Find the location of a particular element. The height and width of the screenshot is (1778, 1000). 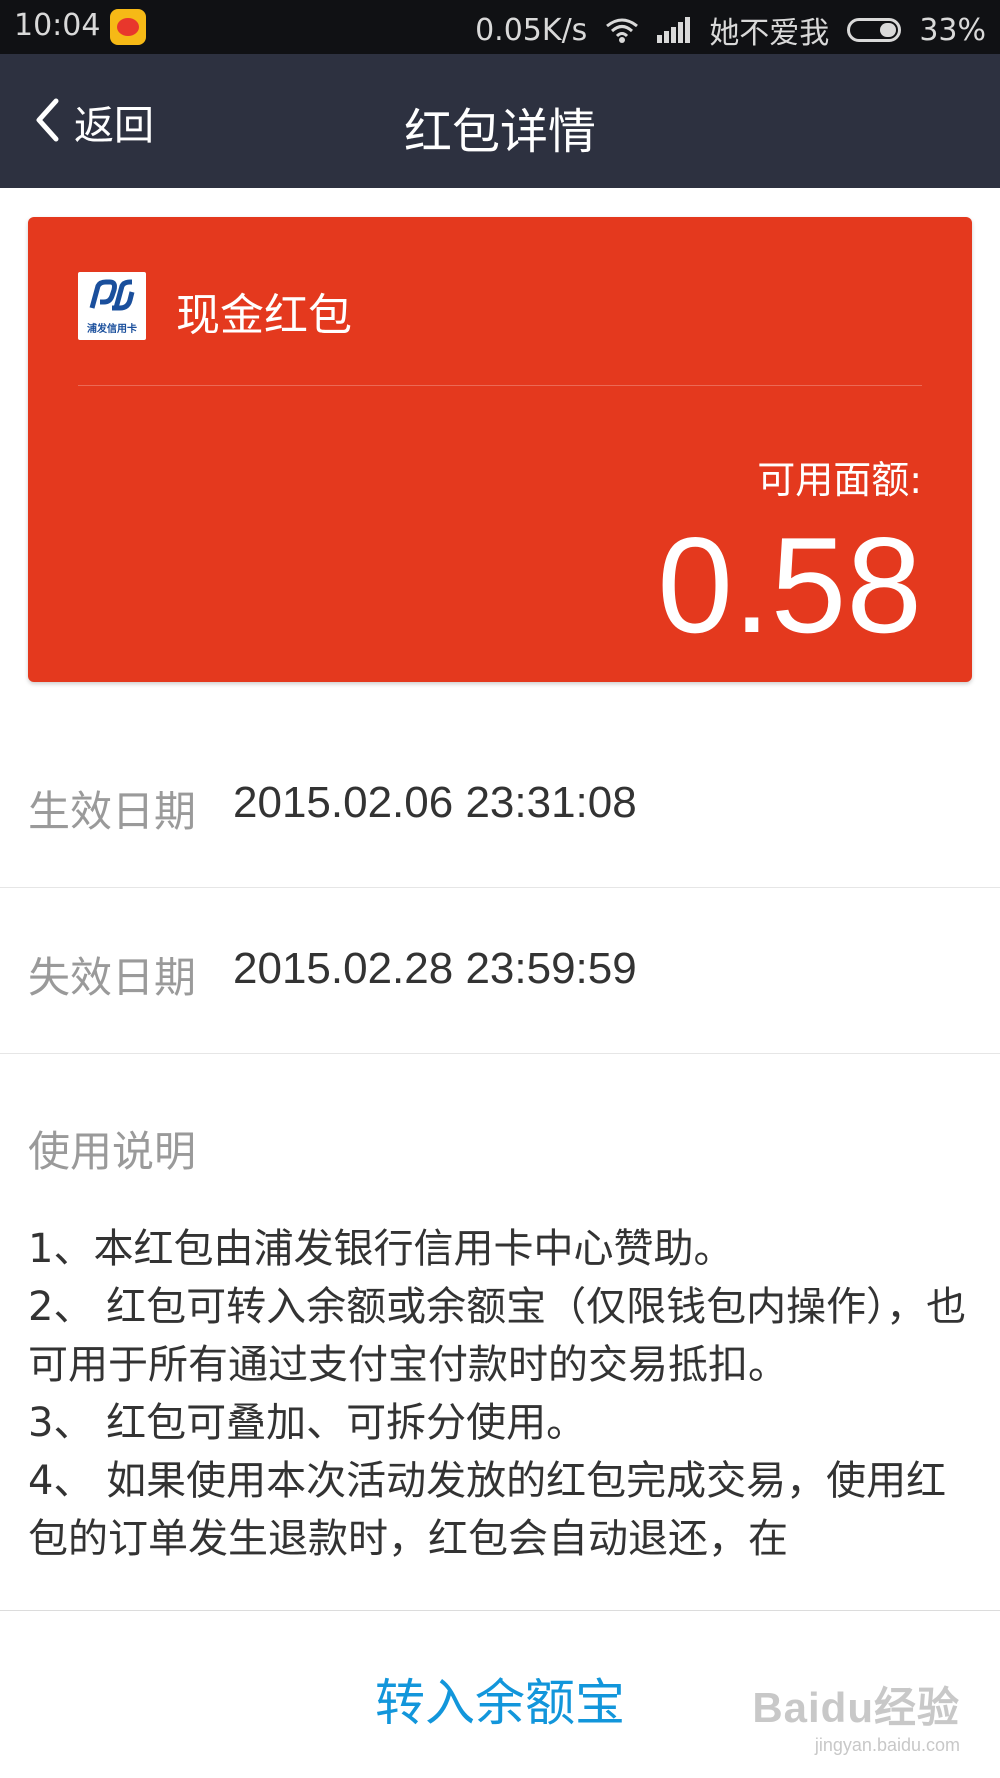

status-right-group: 0.05K/s 她不爱我 33% is located at coordinates (730, 30).